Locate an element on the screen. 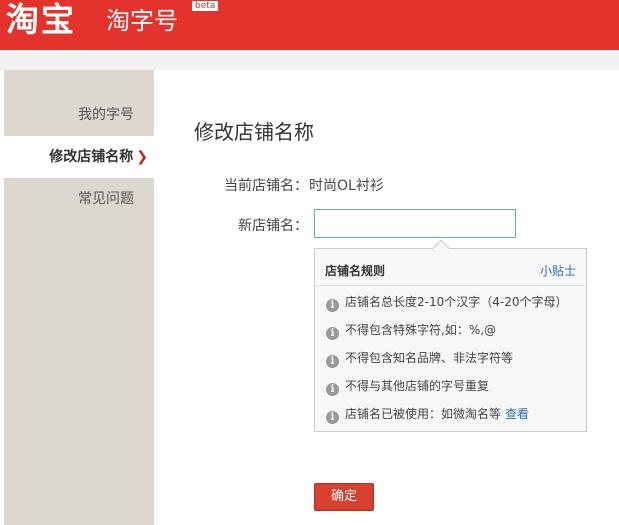 Image resolution: width=619 pixels, height=525 pixels. top-header: 淘宝 淘字号 beta is located at coordinates (309, 25).